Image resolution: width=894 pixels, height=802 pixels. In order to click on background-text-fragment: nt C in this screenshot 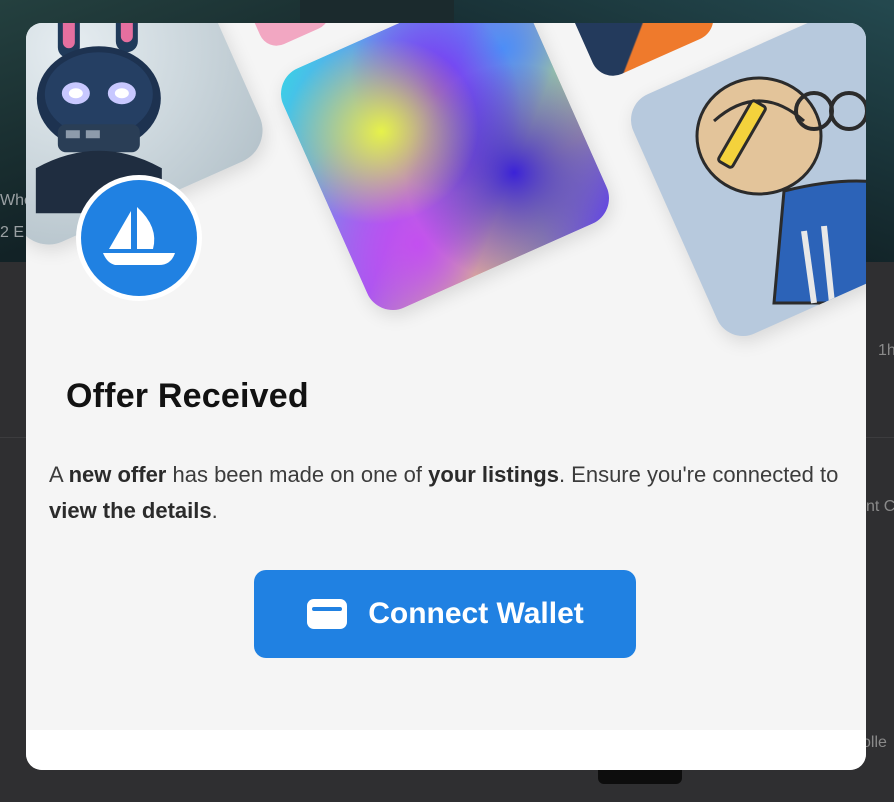, I will do `click(880, 506)`.